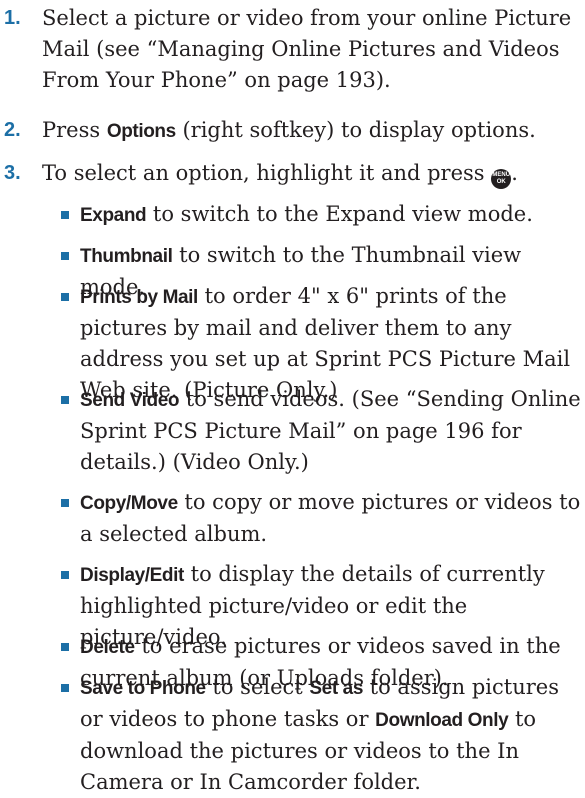  Describe the element at coordinates (132, 575) in the screenshot. I see `option-label: Display/Edit` at that location.